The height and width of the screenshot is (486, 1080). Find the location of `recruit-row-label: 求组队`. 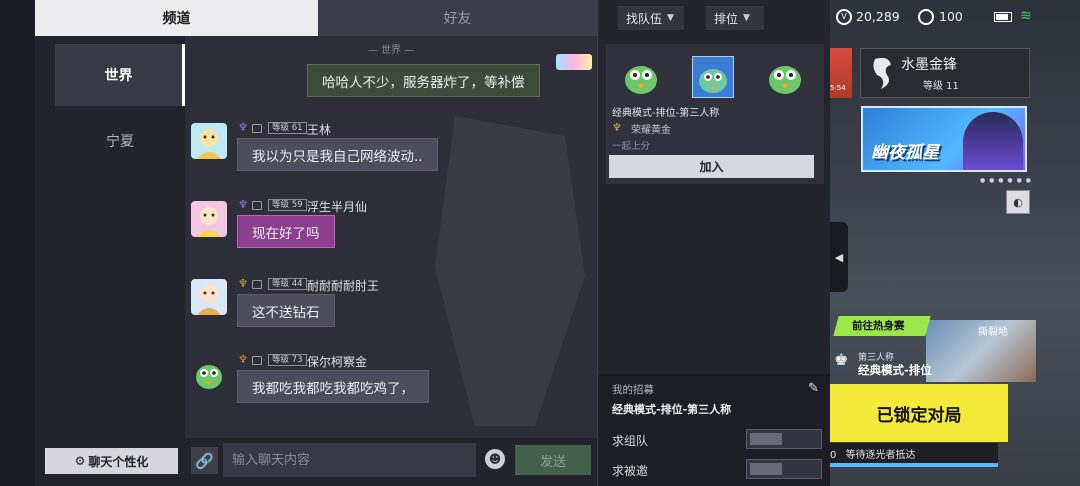

recruit-row-label: 求组队 is located at coordinates (630, 441).